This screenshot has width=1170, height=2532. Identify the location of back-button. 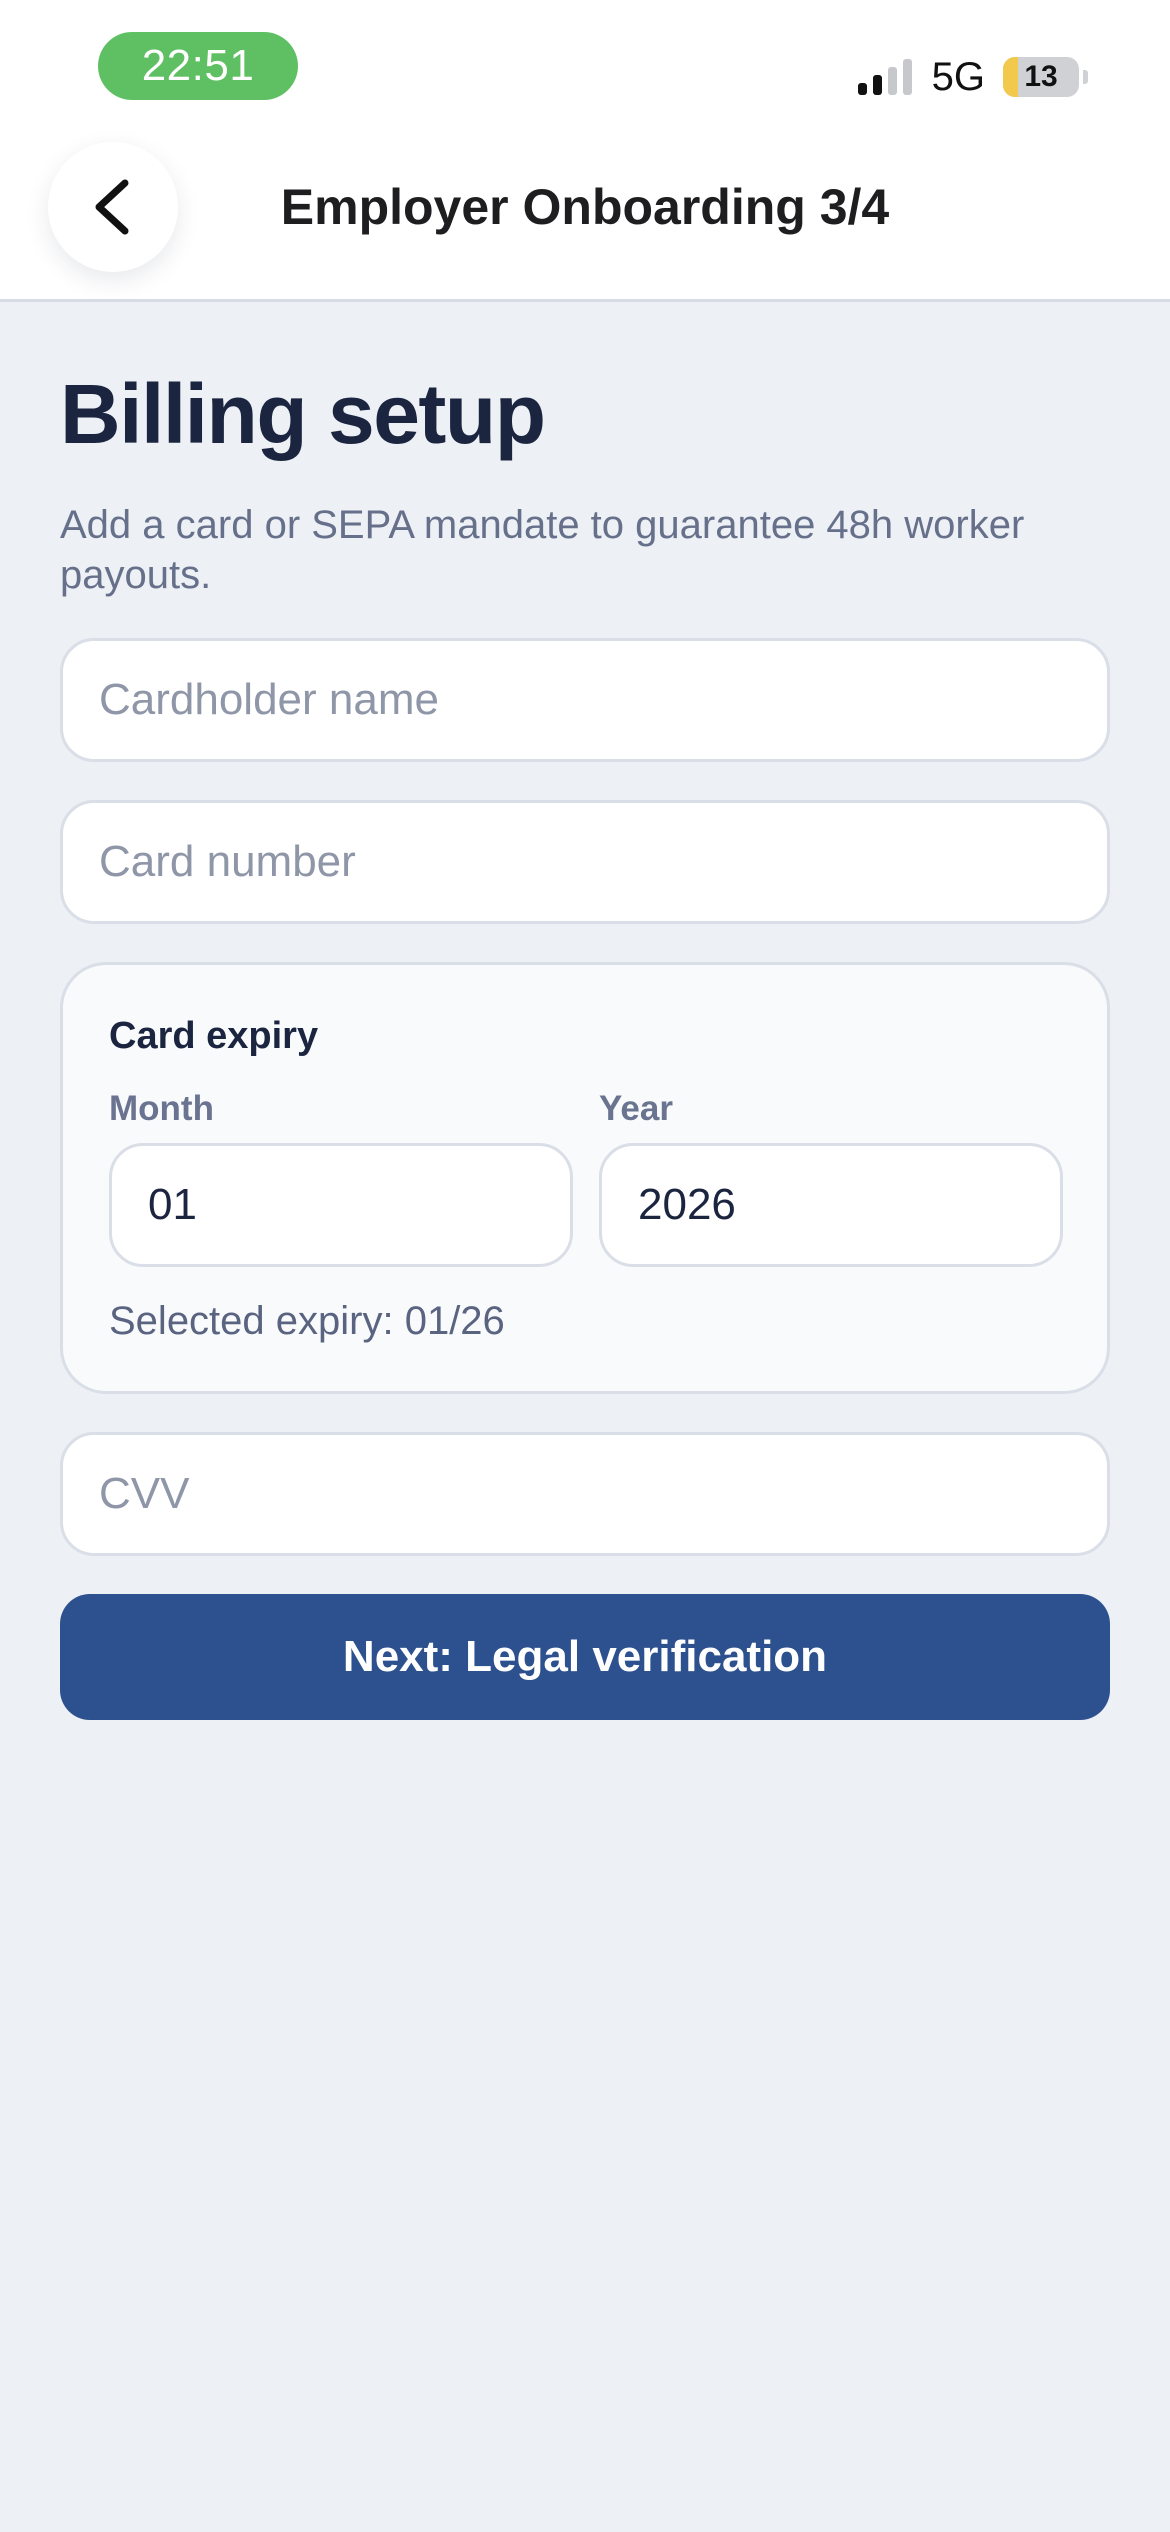
(113, 207).